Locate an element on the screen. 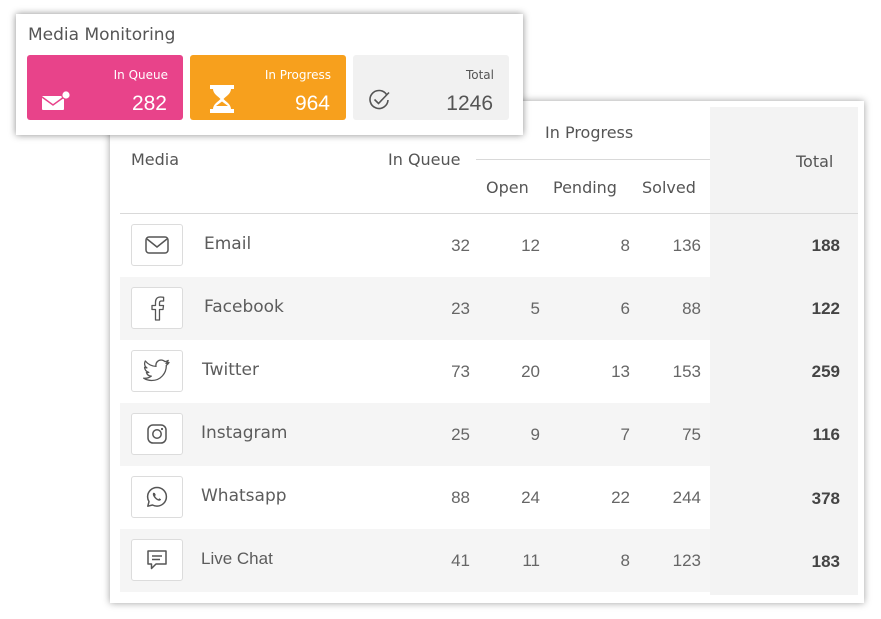 The height and width of the screenshot is (619, 881). open-value: 9 is located at coordinates (535, 434).